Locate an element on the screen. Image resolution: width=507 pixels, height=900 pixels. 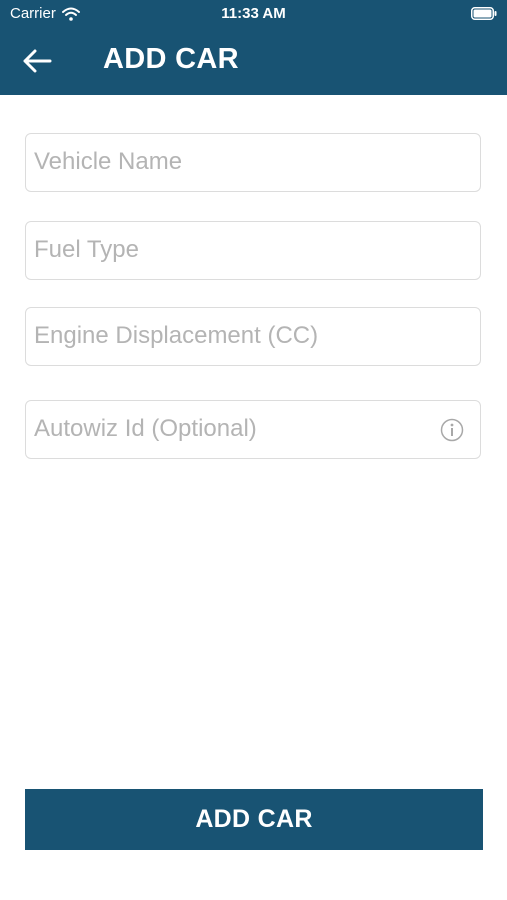
fuel-type-field is located at coordinates (253, 250).